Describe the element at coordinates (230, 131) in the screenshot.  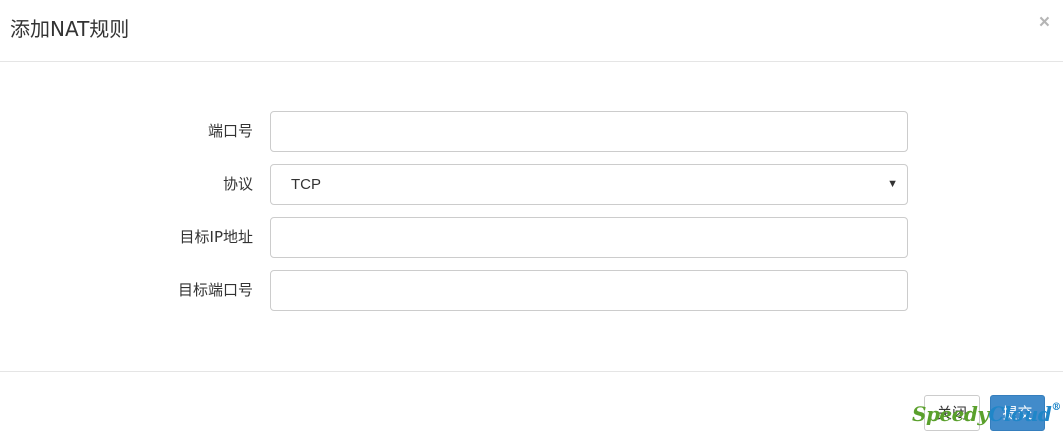
I see `port-label: 端口号` at that location.